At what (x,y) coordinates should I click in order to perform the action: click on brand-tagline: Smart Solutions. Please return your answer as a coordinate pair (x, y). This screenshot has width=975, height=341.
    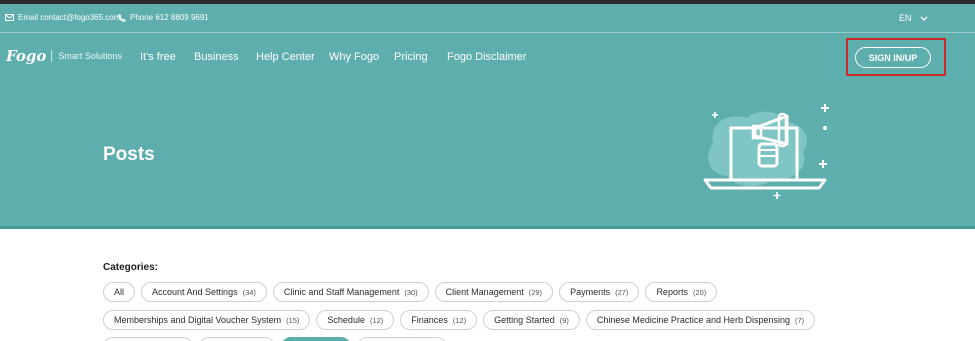
    Looking at the image, I should click on (90, 56).